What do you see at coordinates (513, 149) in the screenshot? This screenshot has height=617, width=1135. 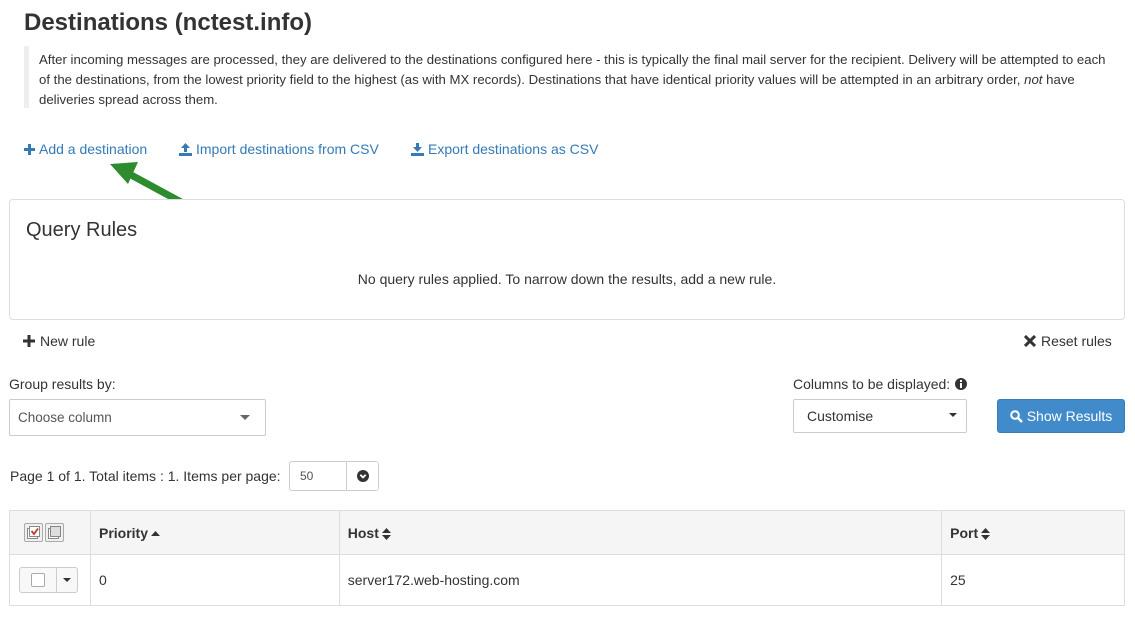 I see `export-csv-label: Export destinations as CSV` at bounding box center [513, 149].